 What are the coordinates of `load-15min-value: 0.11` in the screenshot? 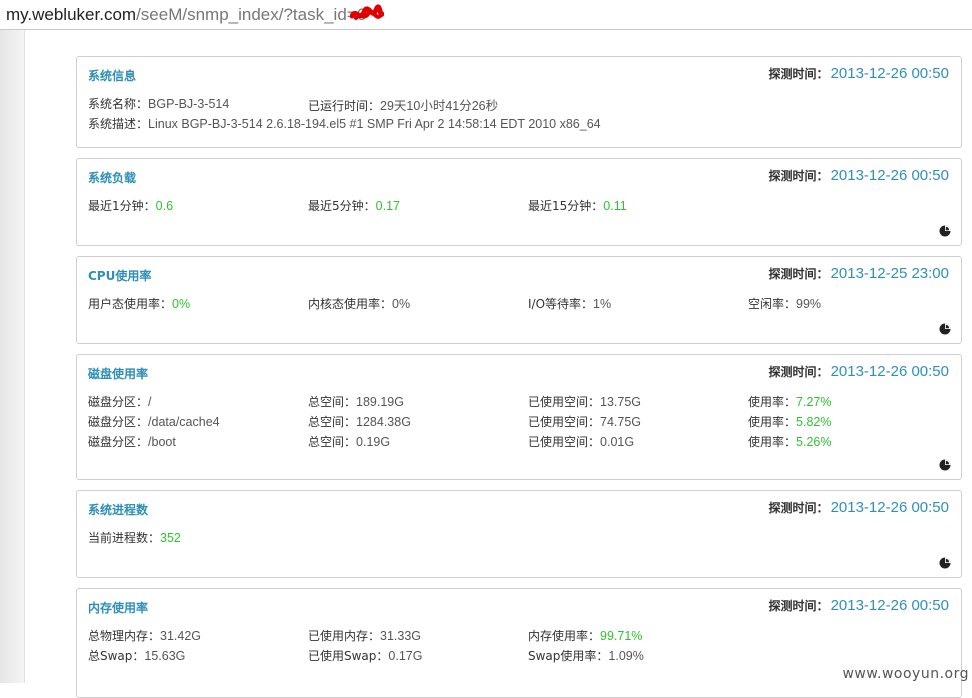 It's located at (615, 206).